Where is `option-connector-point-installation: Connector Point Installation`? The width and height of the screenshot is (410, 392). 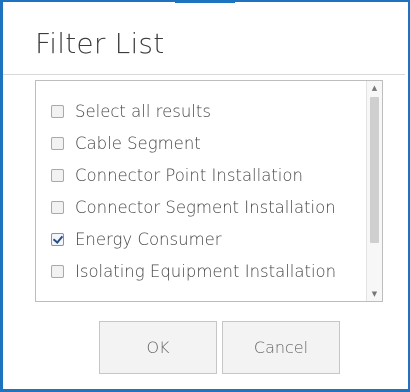
option-connector-point-installation: Connector Point Installation is located at coordinates (201, 175).